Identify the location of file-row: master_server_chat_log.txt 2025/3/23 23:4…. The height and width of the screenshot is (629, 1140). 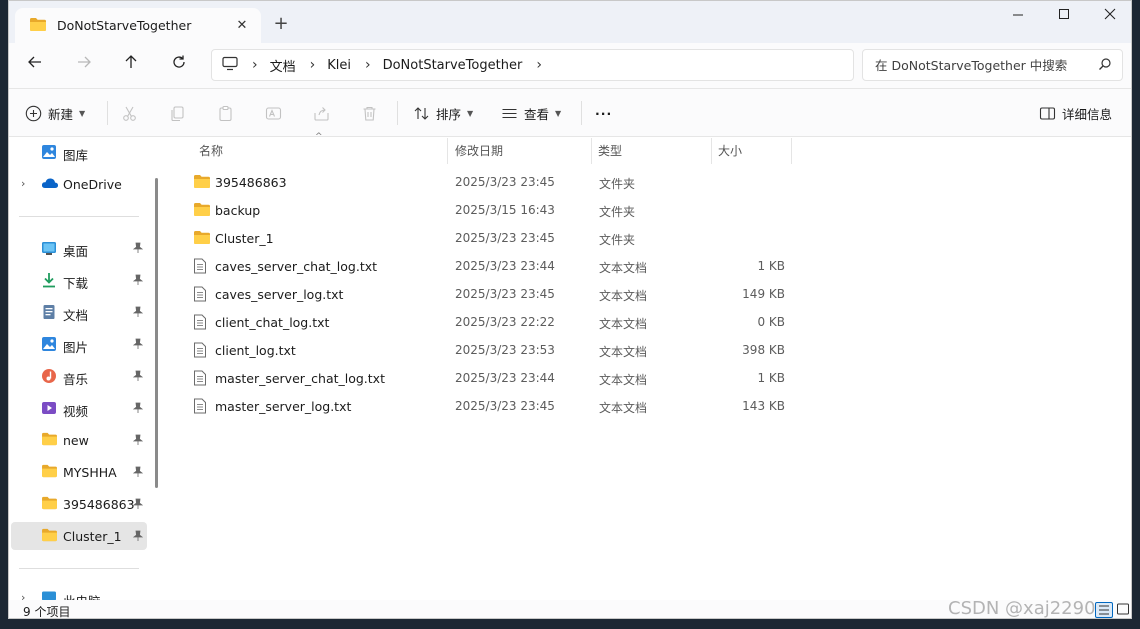
(645, 378).